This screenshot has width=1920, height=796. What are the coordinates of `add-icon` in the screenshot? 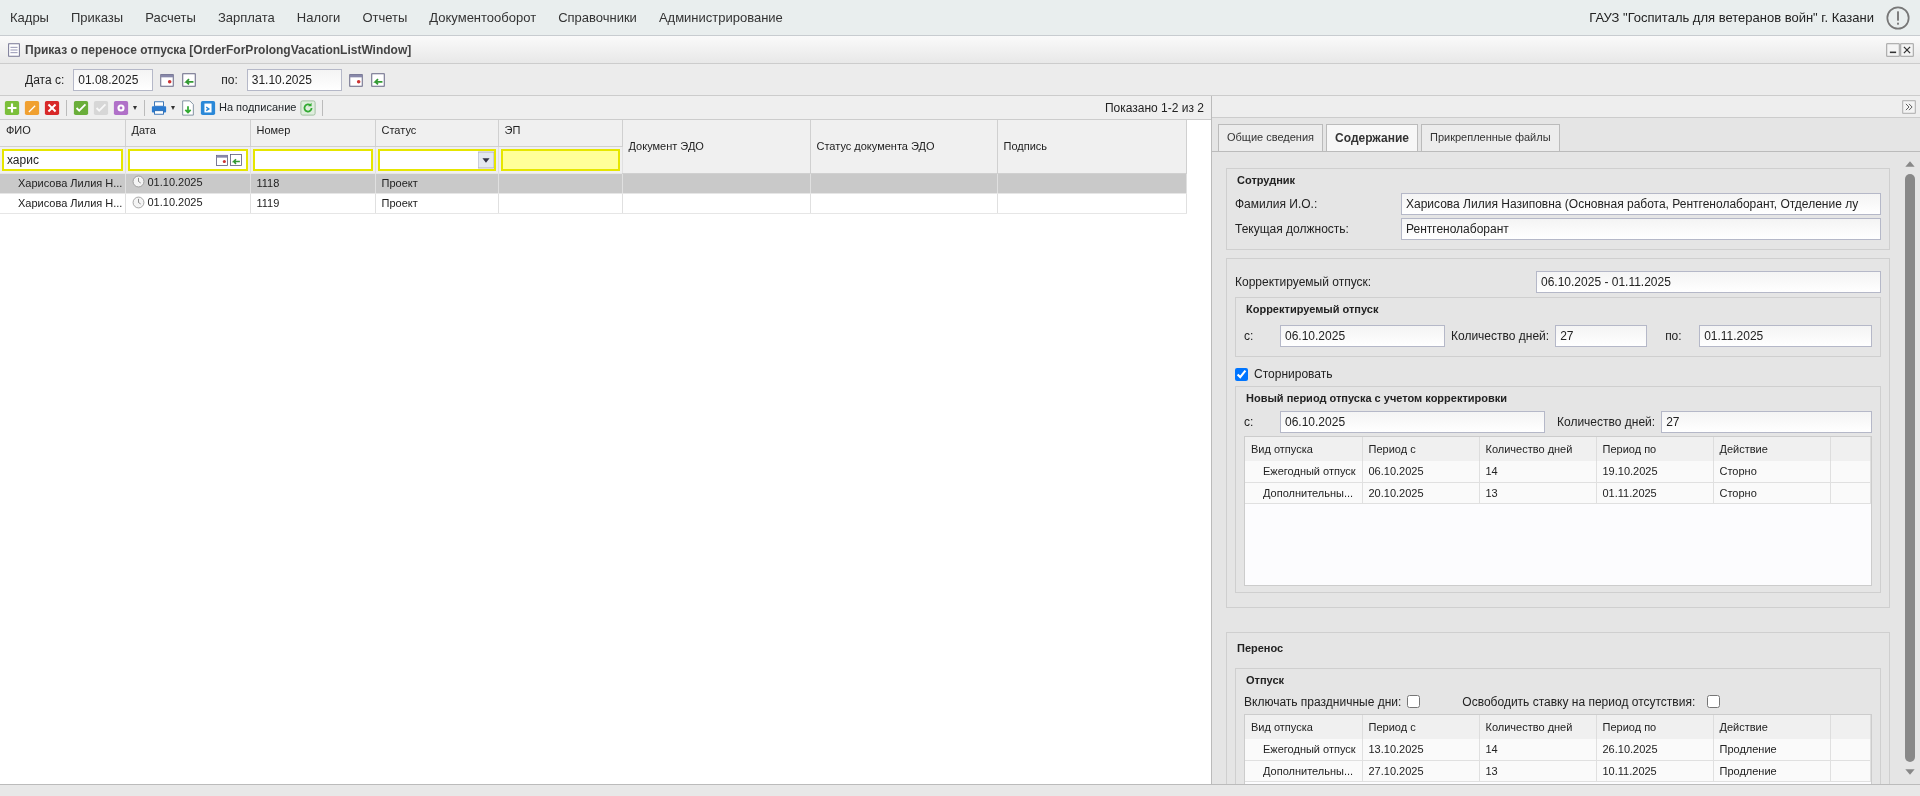 It's located at (12, 107).